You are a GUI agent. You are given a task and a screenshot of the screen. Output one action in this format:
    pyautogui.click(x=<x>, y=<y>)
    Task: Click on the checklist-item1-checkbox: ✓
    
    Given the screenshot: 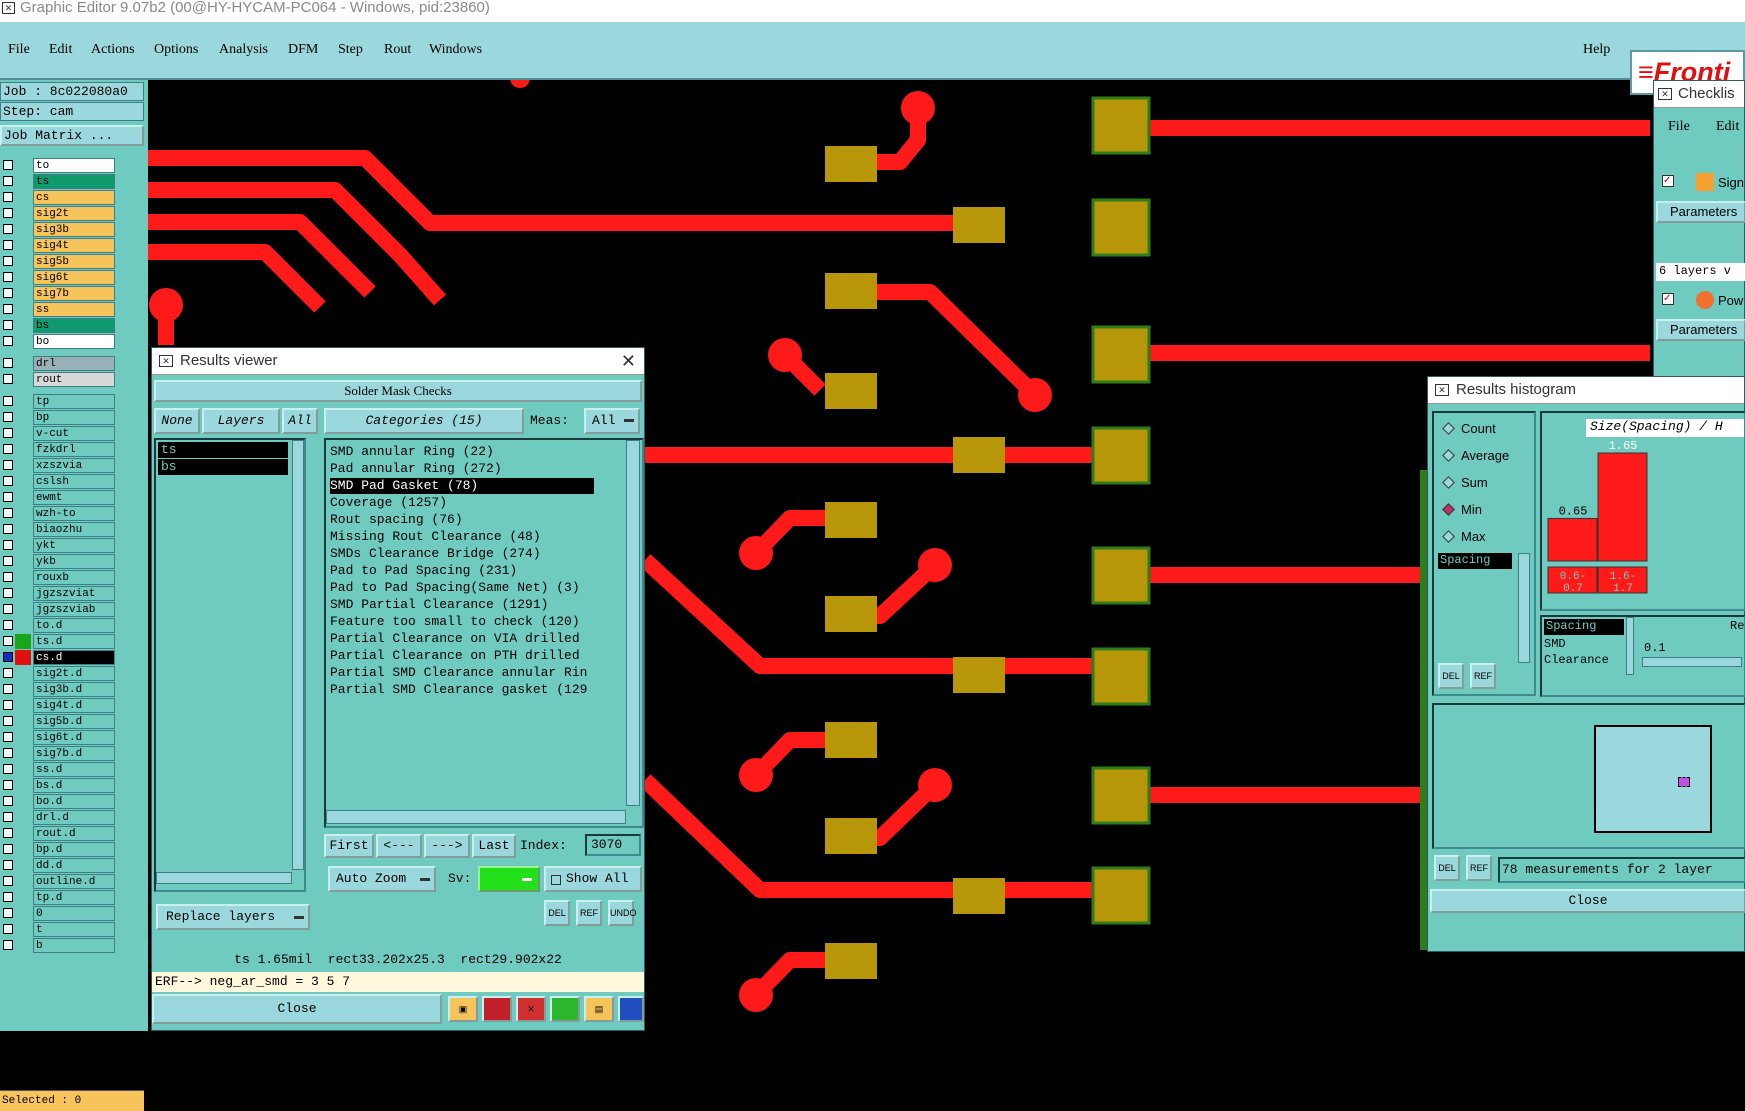 What is the action you would take?
    pyautogui.click(x=1668, y=181)
    